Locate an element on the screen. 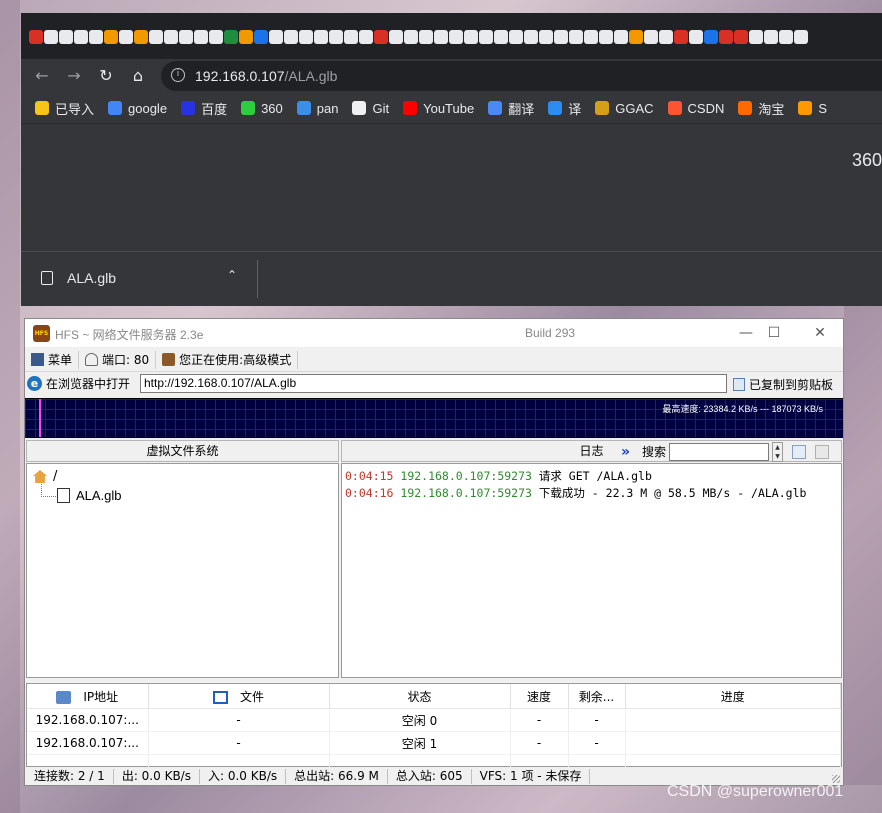 This screenshot has width=882, height=813. status-vfs: VFS: 1 项 - 未保存 is located at coordinates (531, 776).